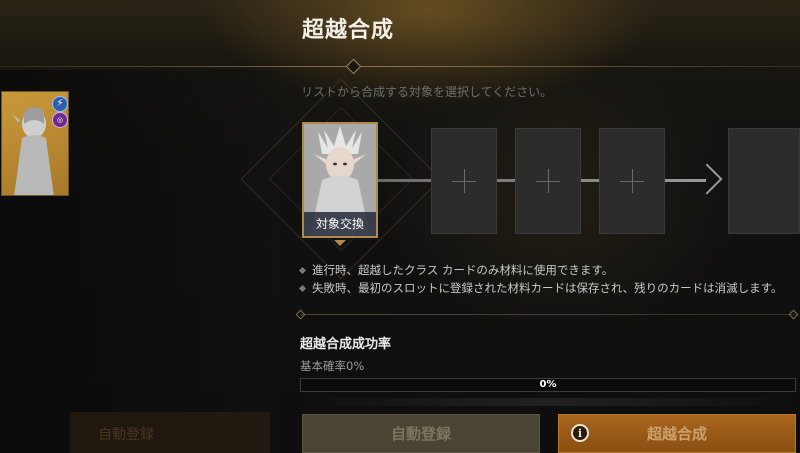 This screenshot has width=800, height=453. I want to click on background-button-ghost-label: 自動登録, so click(126, 435).